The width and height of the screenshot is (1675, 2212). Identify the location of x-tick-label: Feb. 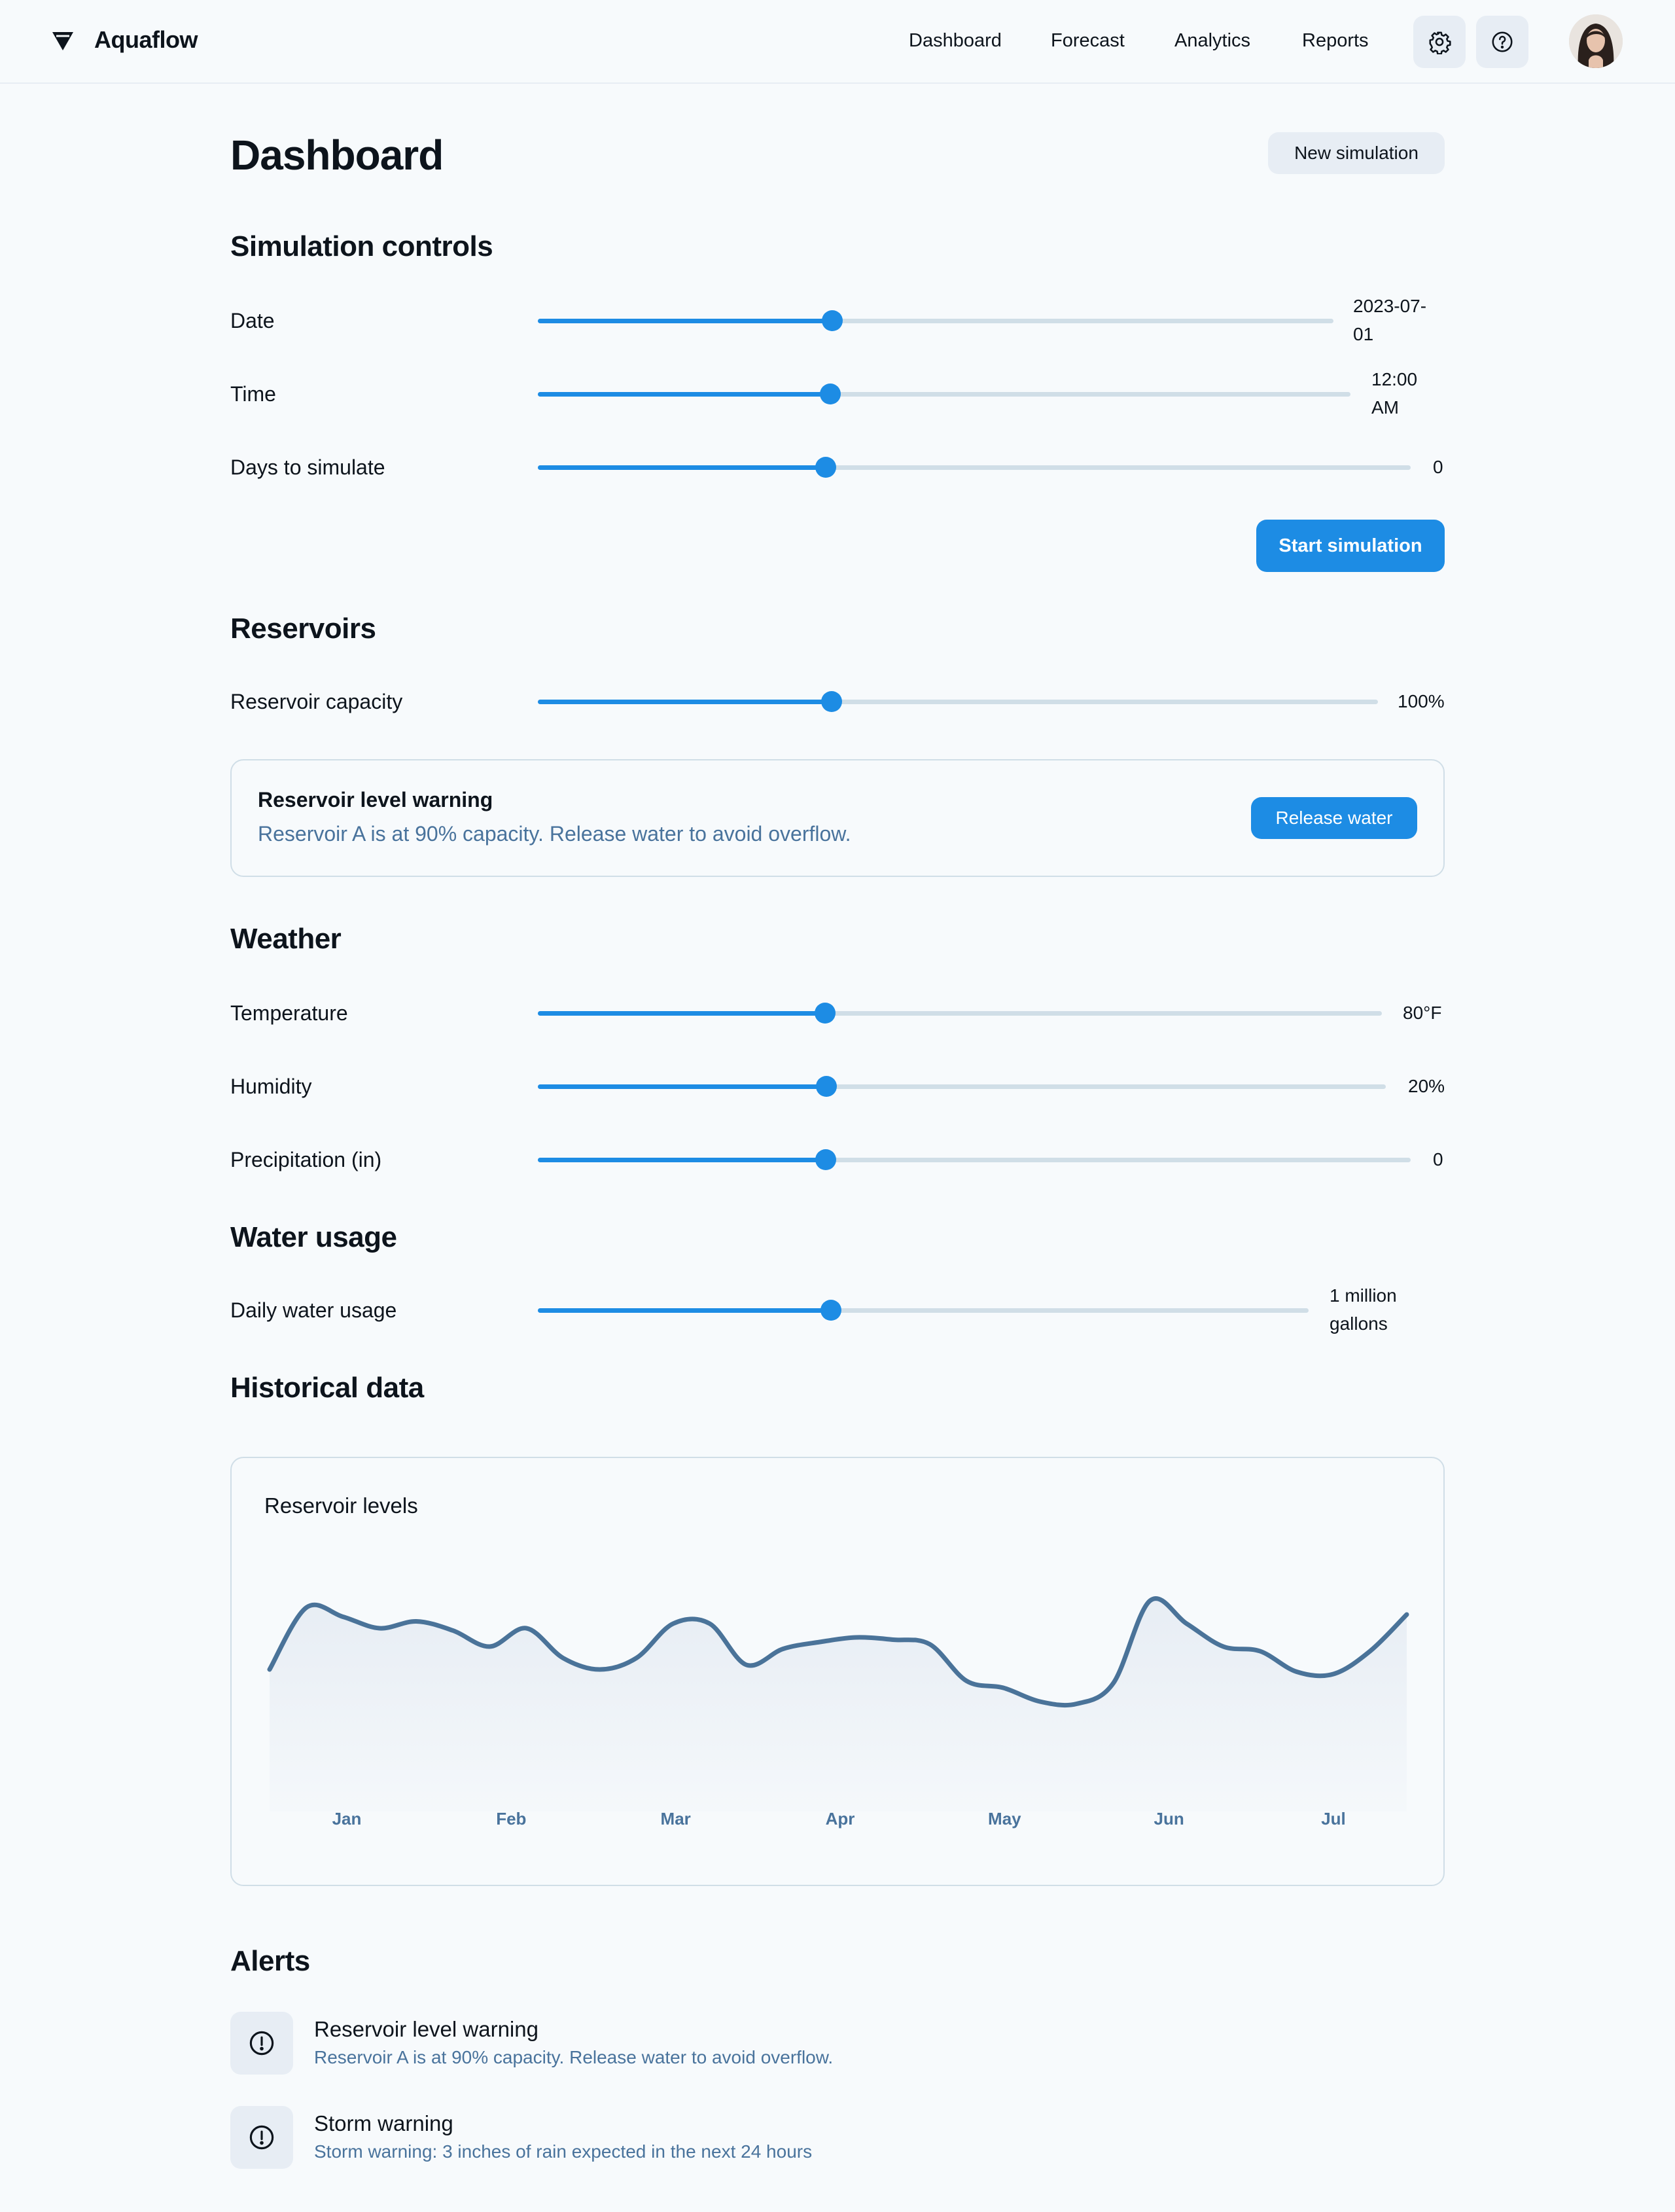
(511, 1818).